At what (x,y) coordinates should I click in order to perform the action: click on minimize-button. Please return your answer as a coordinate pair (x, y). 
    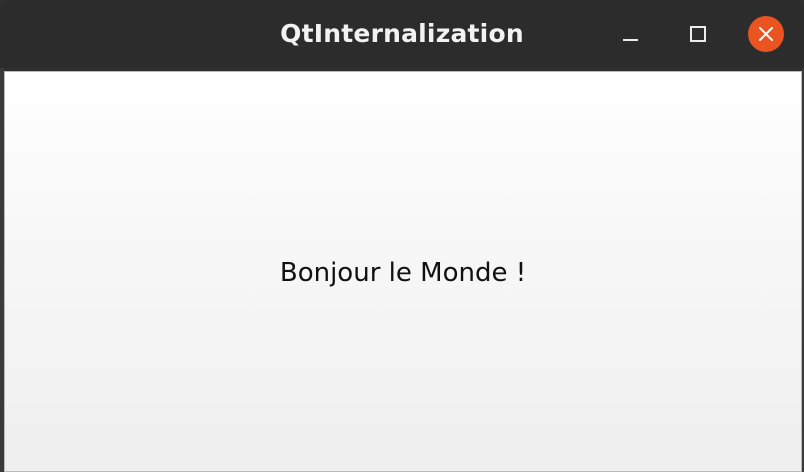
    Looking at the image, I should click on (630, 34).